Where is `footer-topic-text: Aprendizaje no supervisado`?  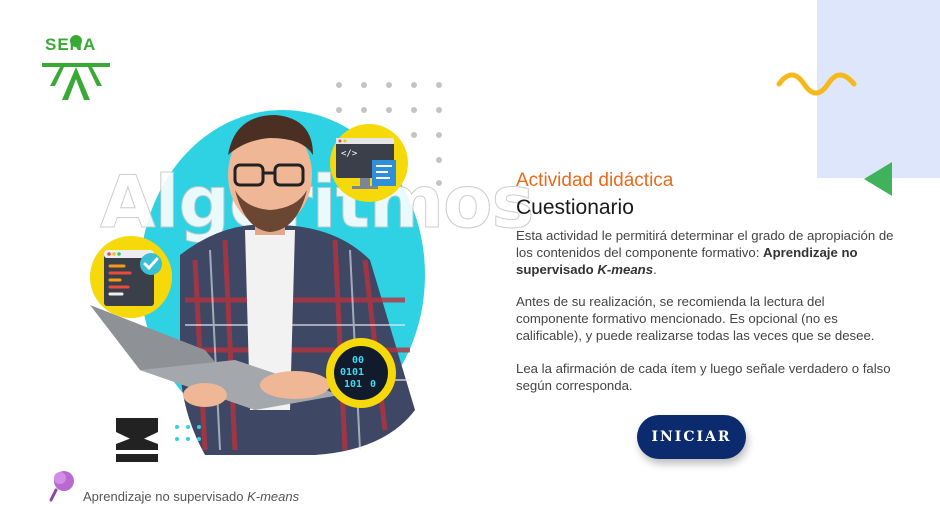
footer-topic-text: Aprendizaje no supervisado is located at coordinates (165, 496).